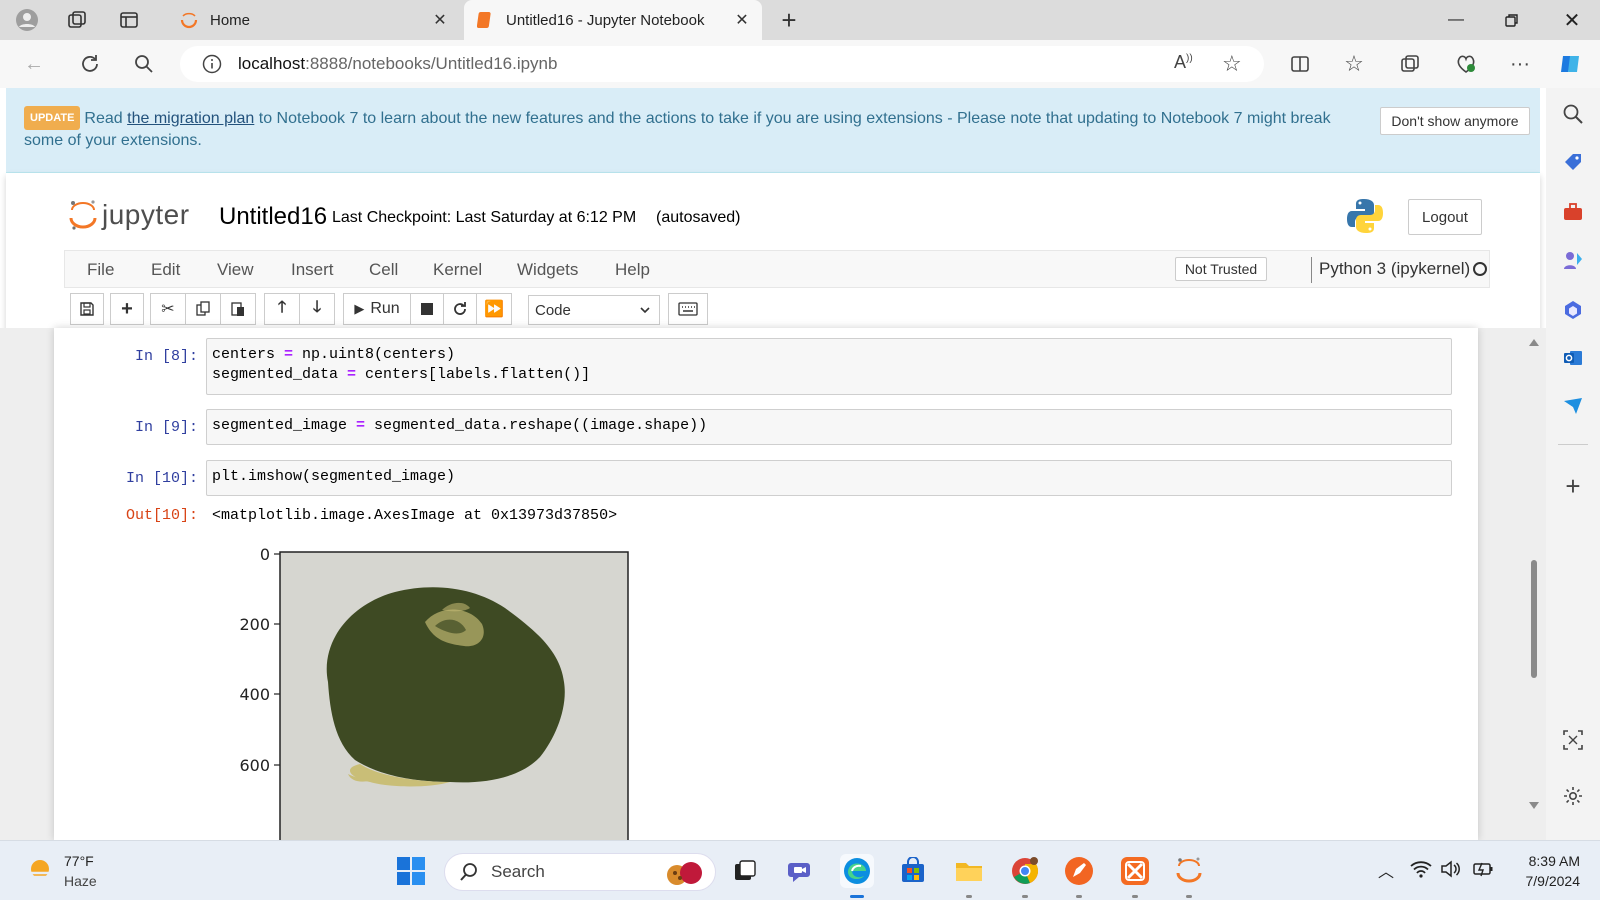  What do you see at coordinates (1573, 162) in the screenshot?
I see `sidebar-shopping-icon` at bounding box center [1573, 162].